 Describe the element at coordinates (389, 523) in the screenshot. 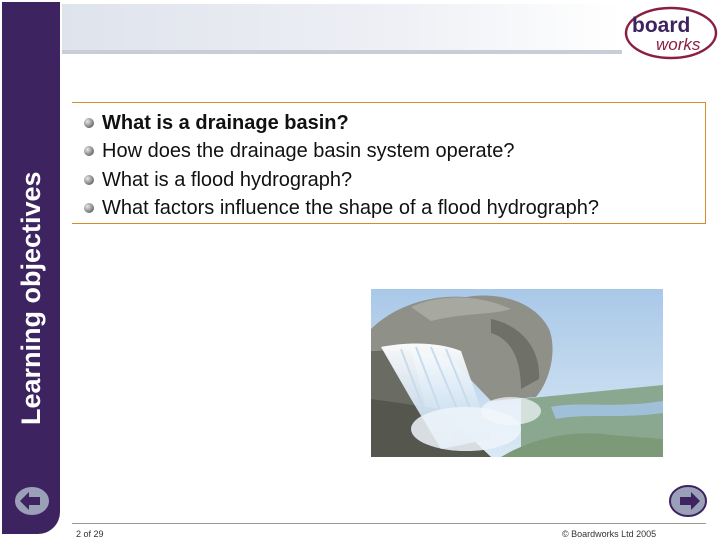

I see `footer-divider` at that location.